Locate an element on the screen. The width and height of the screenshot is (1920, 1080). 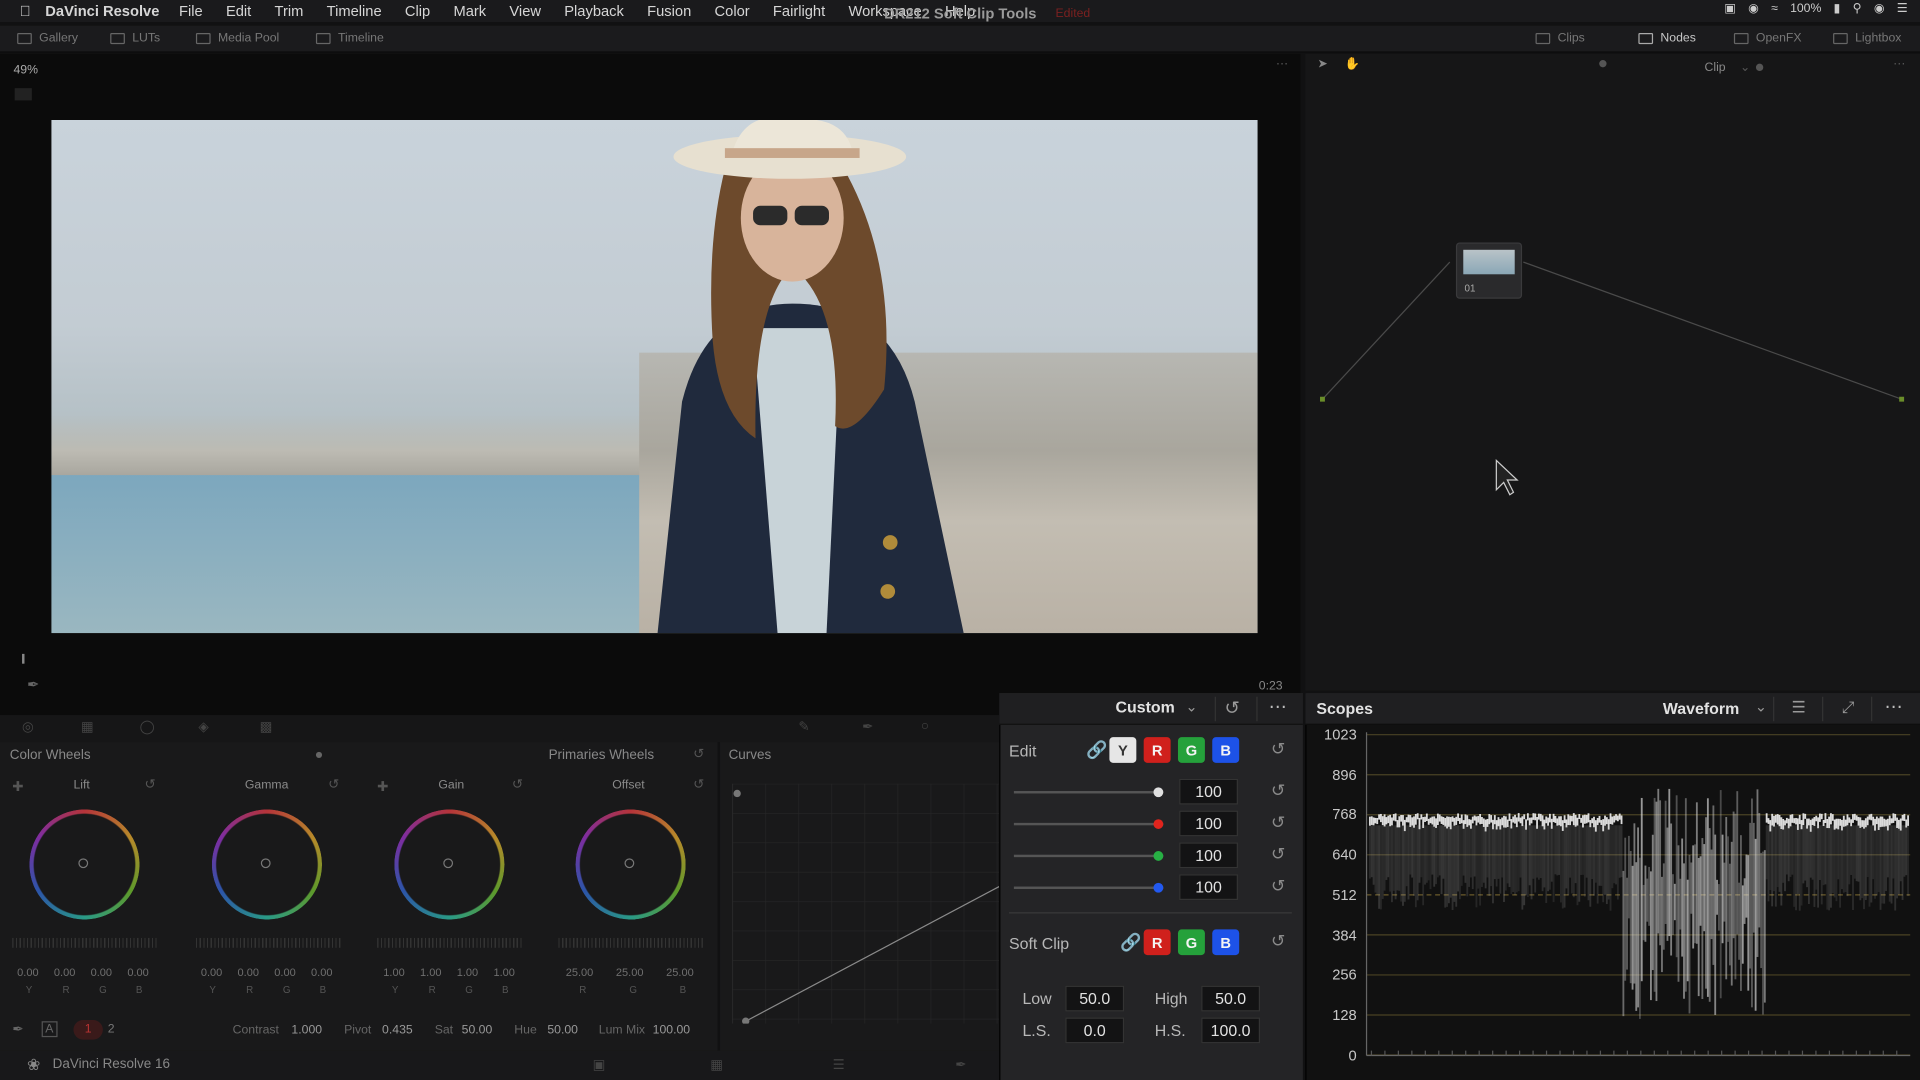
node-01: 01 is located at coordinates (1489, 270).